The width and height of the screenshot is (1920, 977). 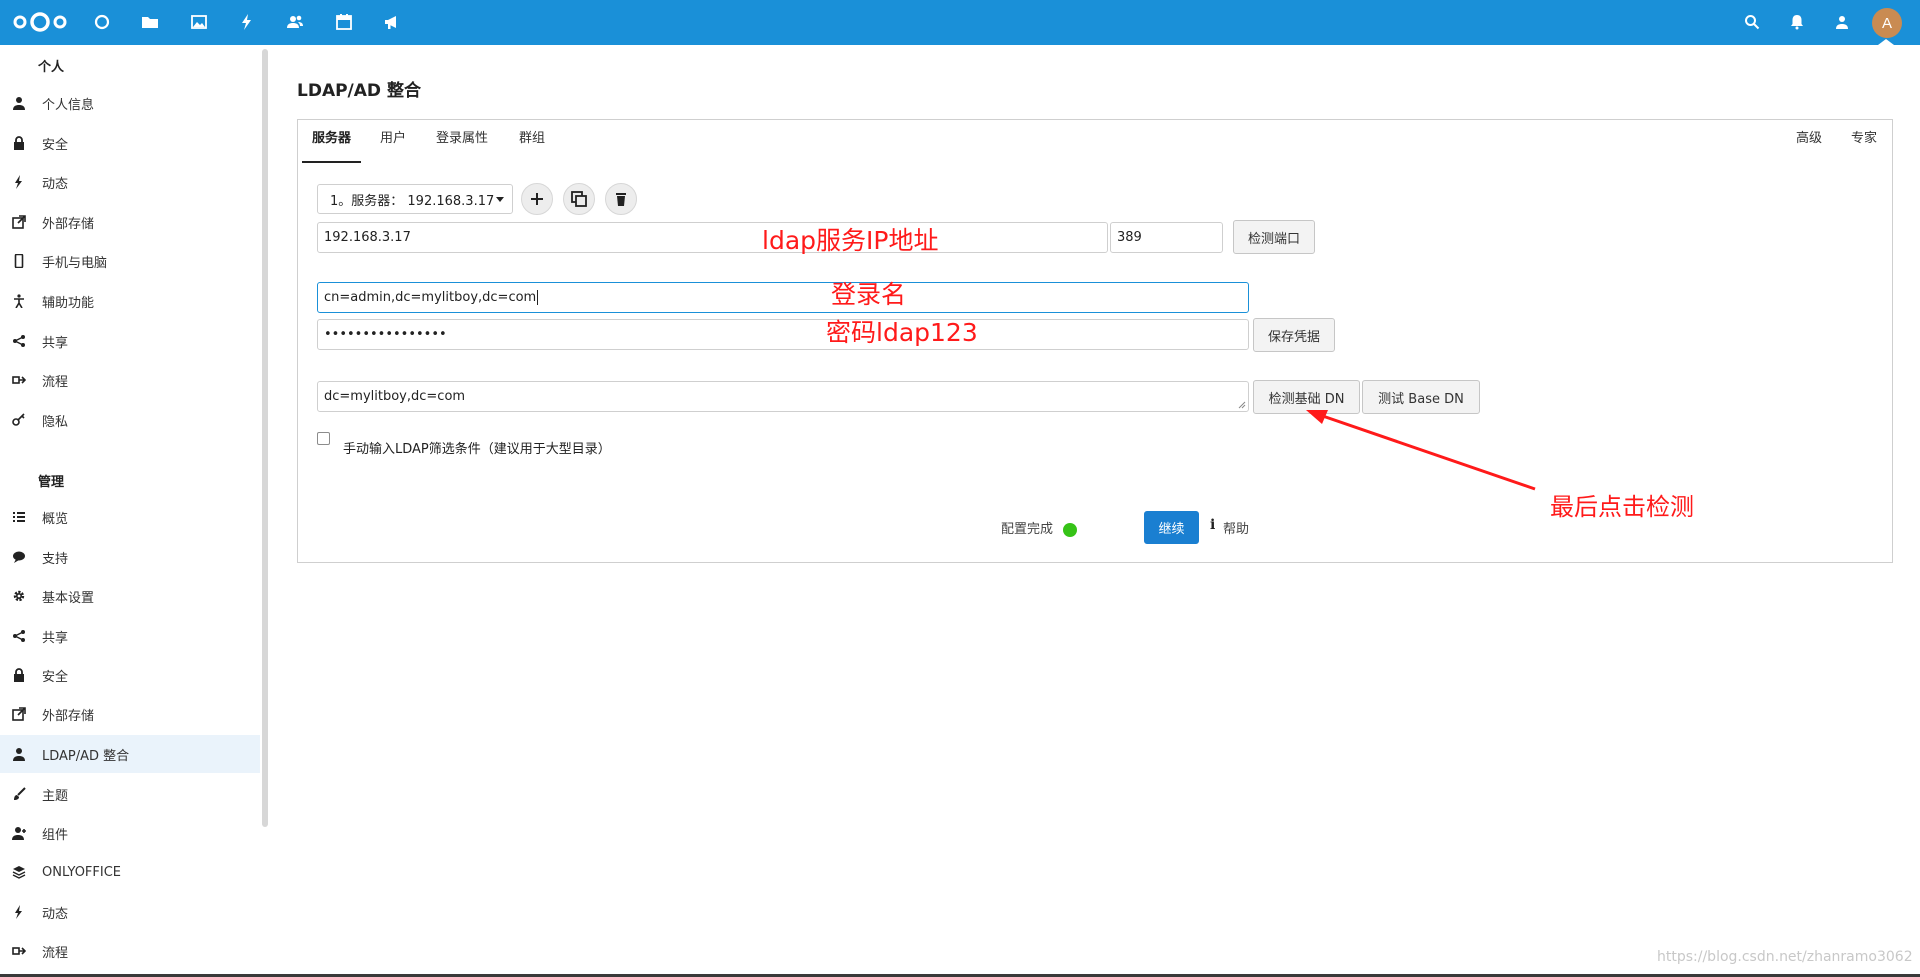 I want to click on brush-icon, so click(x=19, y=794).